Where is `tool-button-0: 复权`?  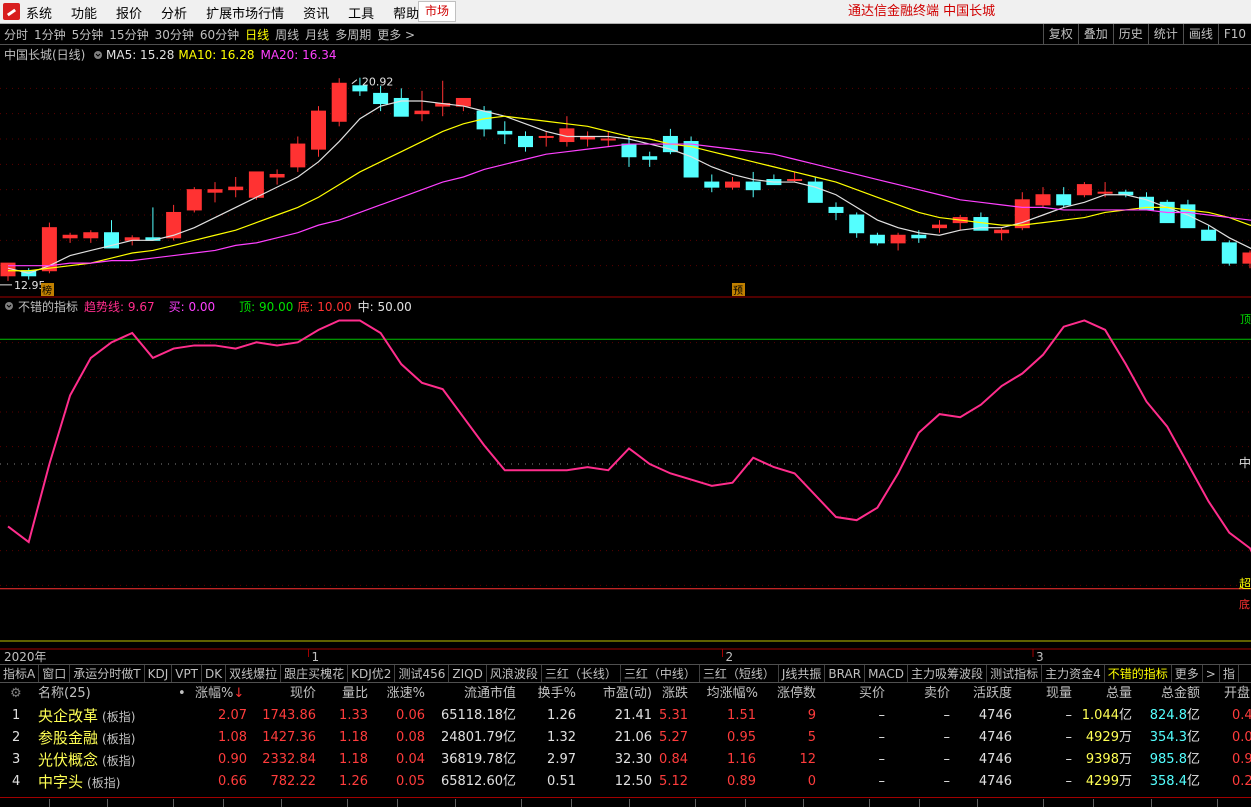 tool-button-0: 复权 is located at coordinates (1060, 34).